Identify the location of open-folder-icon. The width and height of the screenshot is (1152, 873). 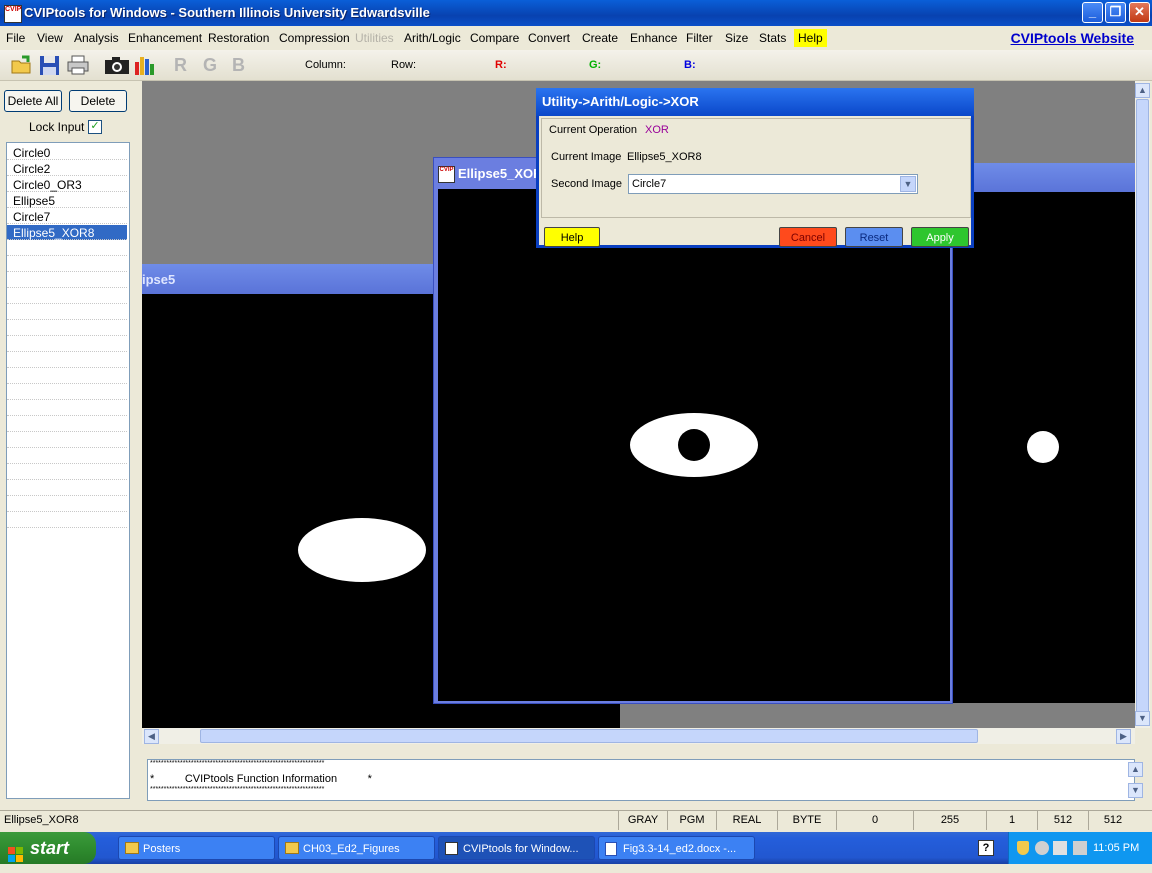
(22, 65).